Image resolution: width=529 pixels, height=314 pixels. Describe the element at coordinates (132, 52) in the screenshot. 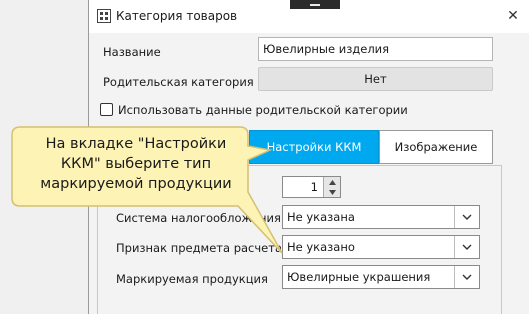

I see `name-label: Название` at that location.